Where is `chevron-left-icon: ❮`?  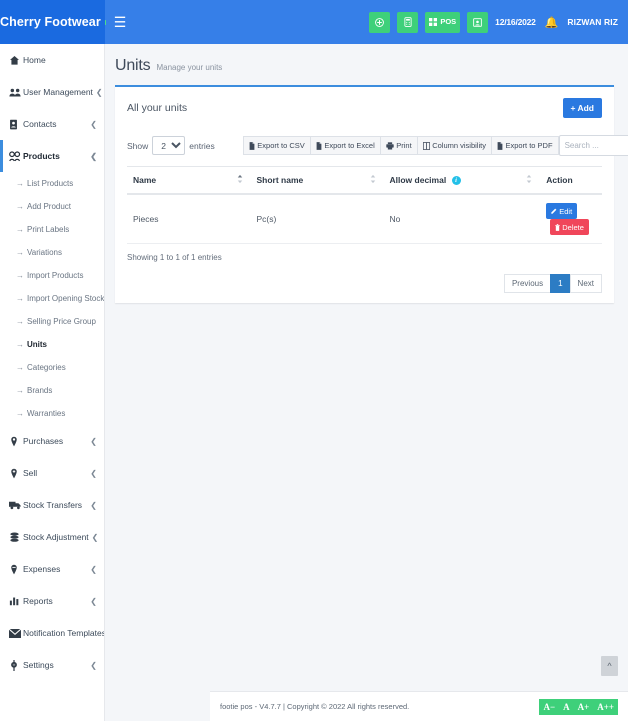 chevron-left-icon: ❮ is located at coordinates (93, 156).